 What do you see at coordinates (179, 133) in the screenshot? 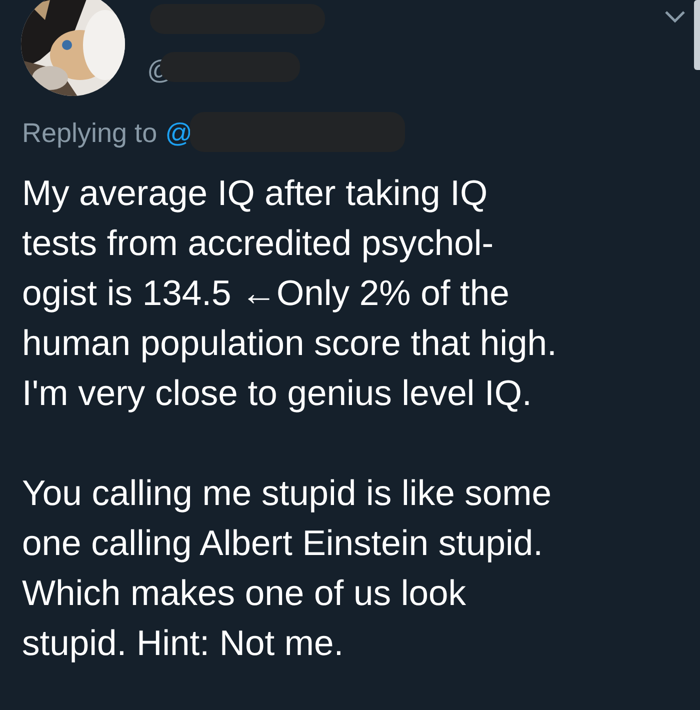
I see `reply-handle-link: @` at bounding box center [179, 133].